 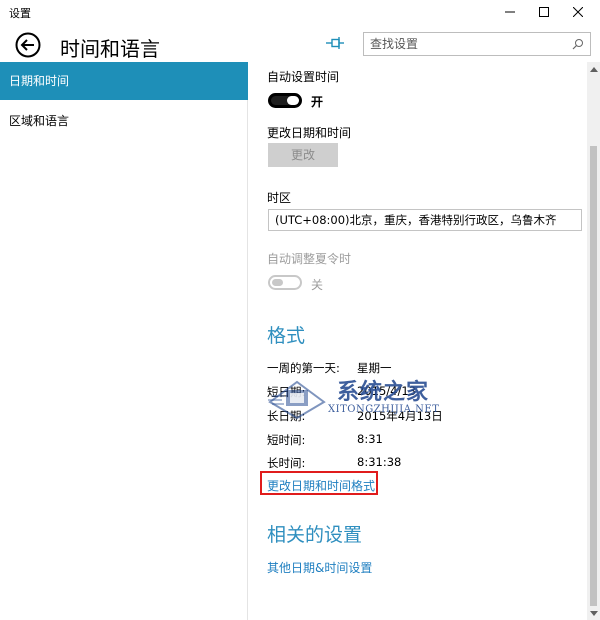 I want to click on sidebar-item-date-time: 日期和时间, so click(x=124, y=81).